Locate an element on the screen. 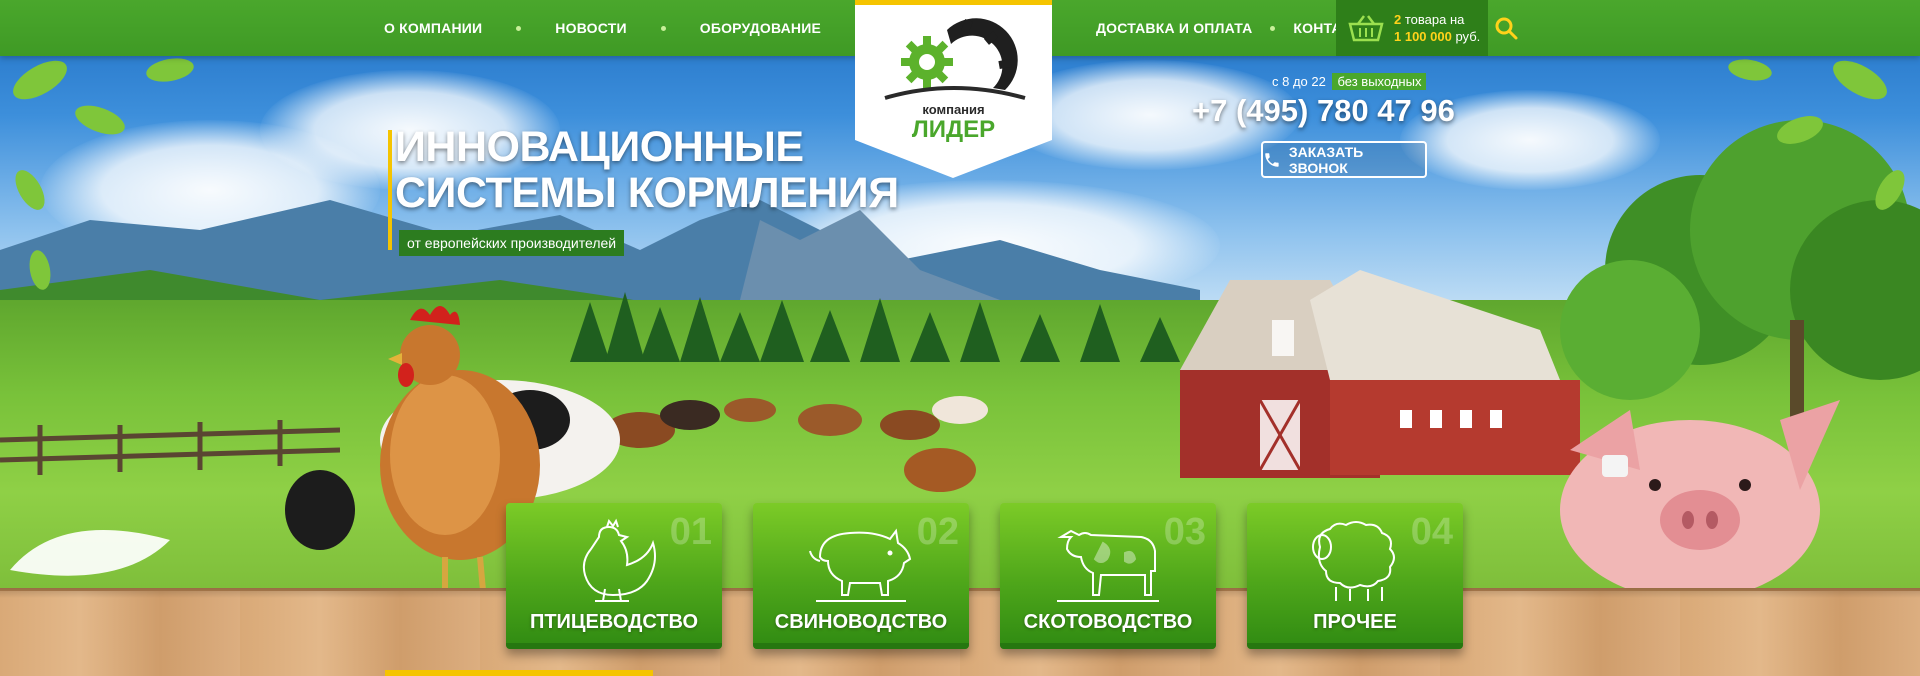  working-hours: с 8 до 22 без выходных is located at coordinates (1349, 81).